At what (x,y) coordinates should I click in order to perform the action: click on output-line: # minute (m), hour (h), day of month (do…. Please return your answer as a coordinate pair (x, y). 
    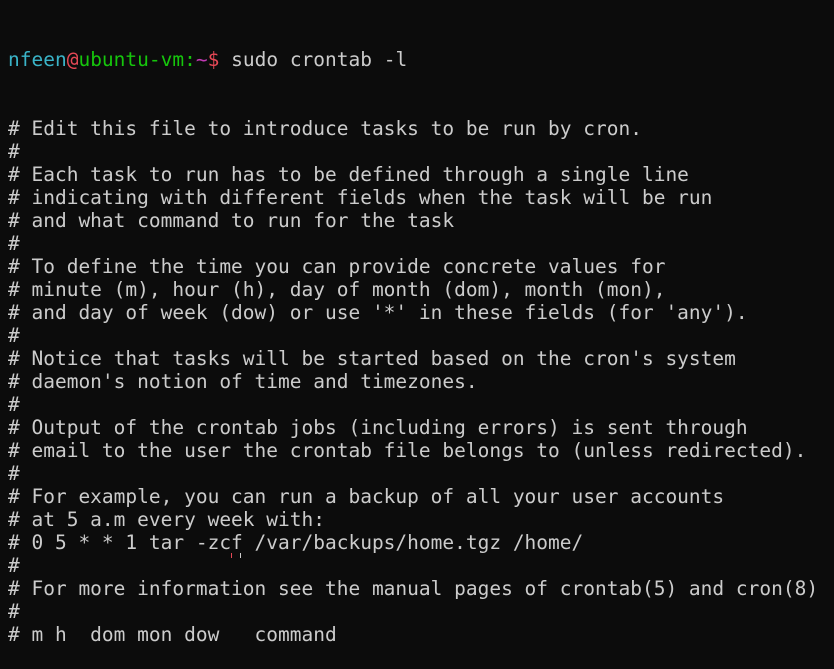
    Looking at the image, I should click on (337, 289).